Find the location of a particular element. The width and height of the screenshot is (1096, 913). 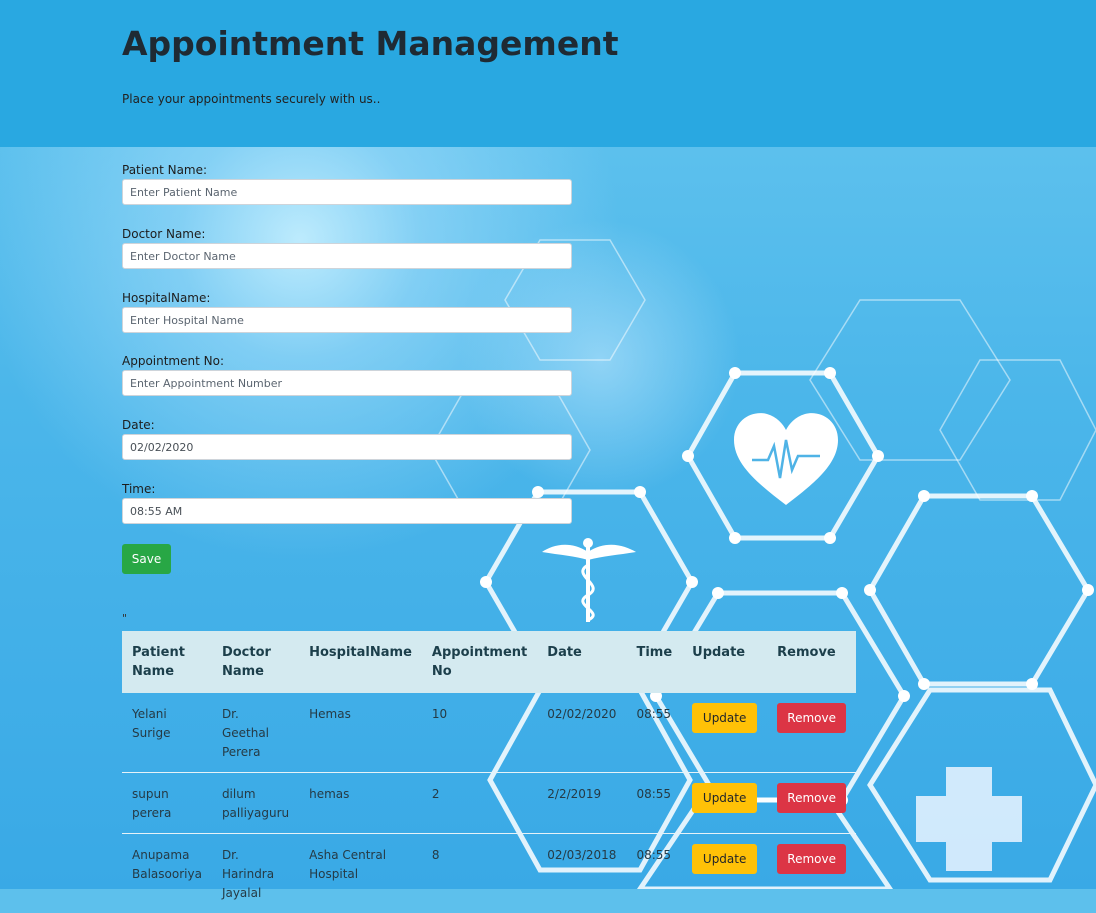

cell-hospital-name: Asha Central Hospital is located at coordinates (360, 873).